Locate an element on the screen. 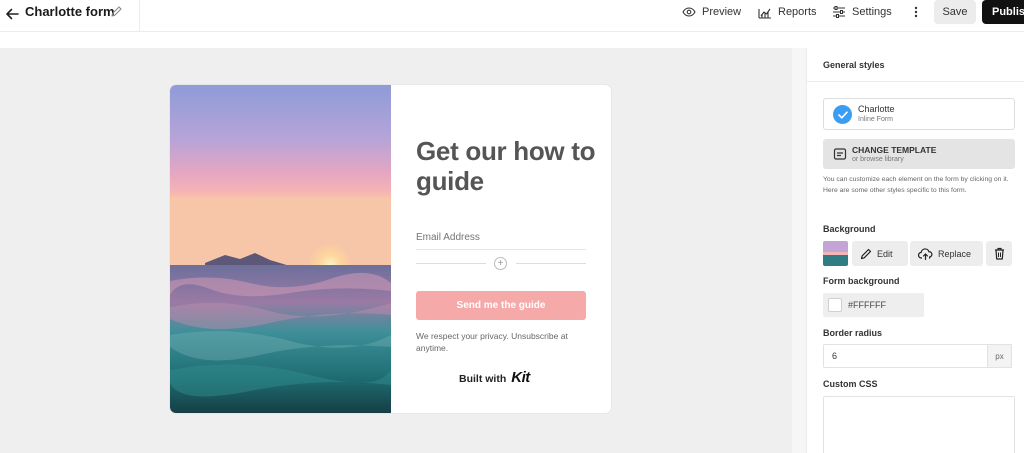  kit-logo: Kit is located at coordinates (520, 377).